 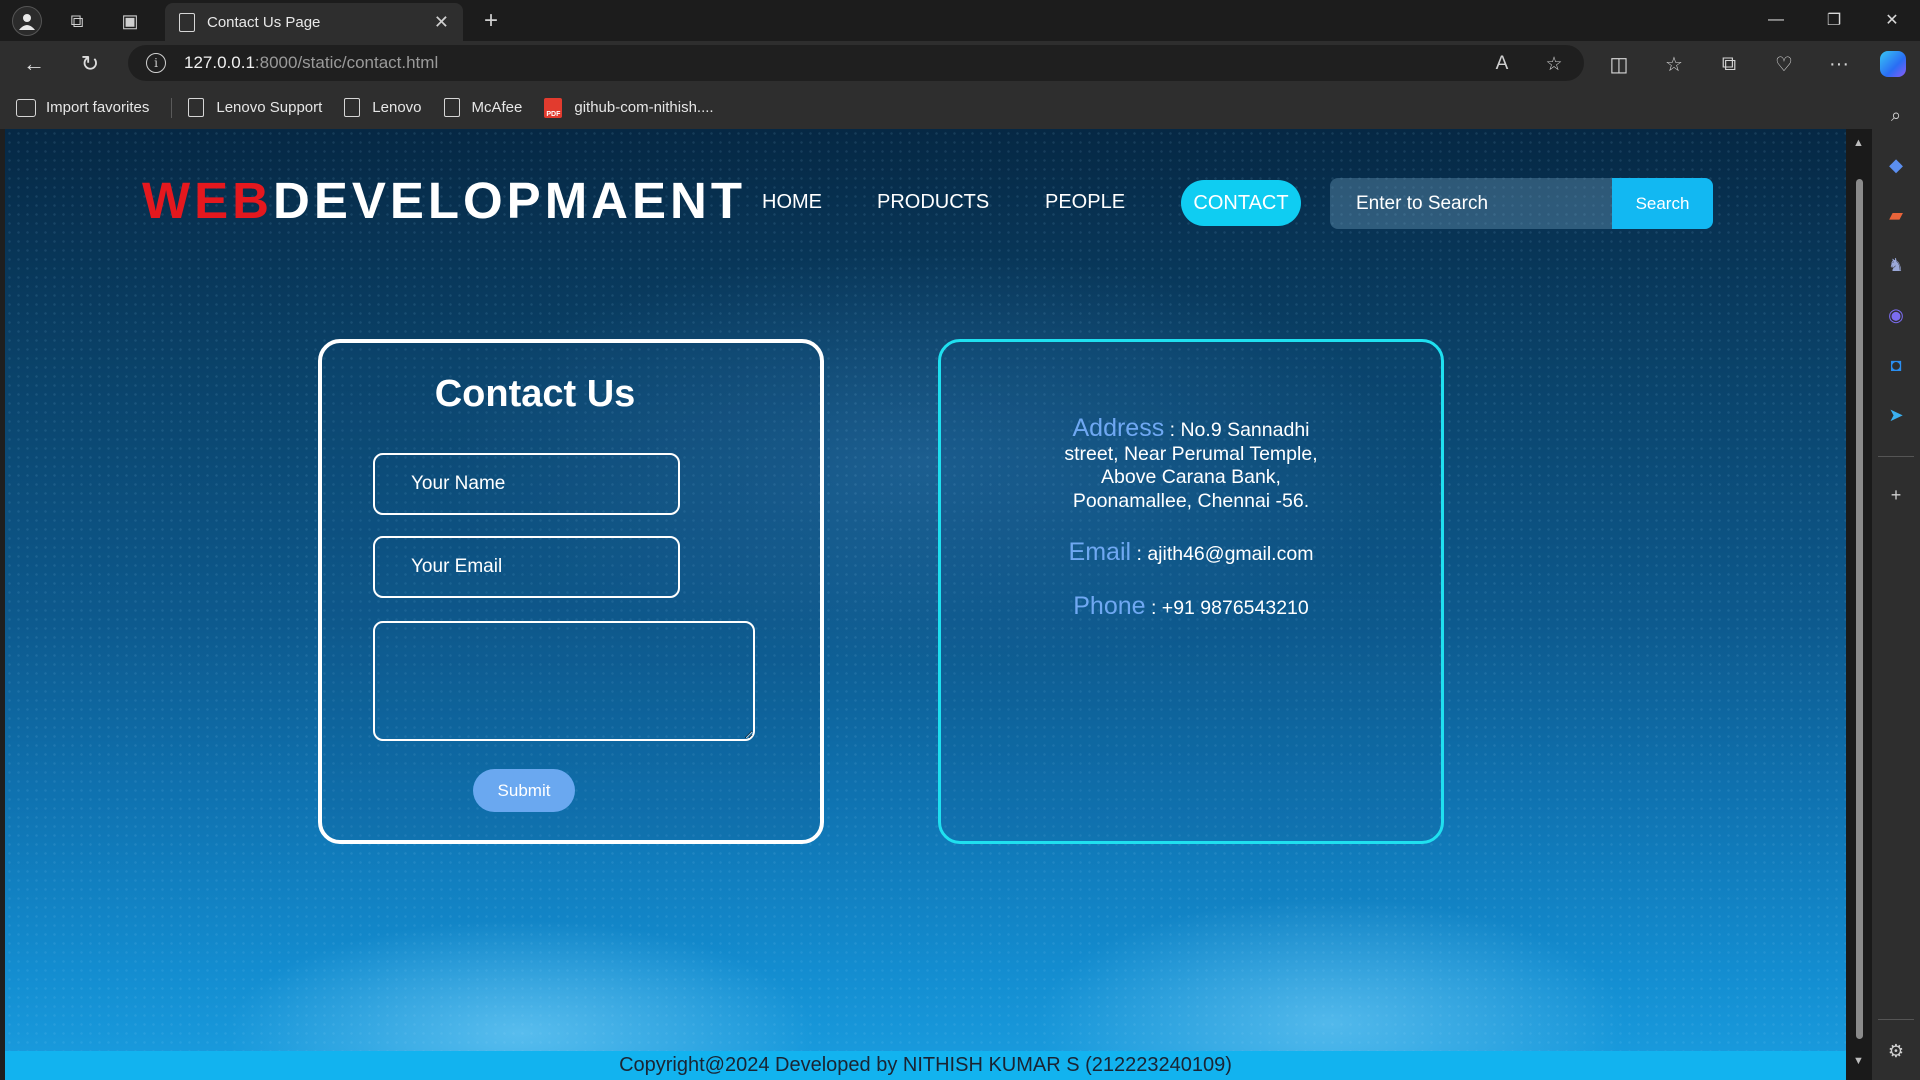 What do you see at coordinates (26, 107) in the screenshot?
I see `import-icon` at bounding box center [26, 107].